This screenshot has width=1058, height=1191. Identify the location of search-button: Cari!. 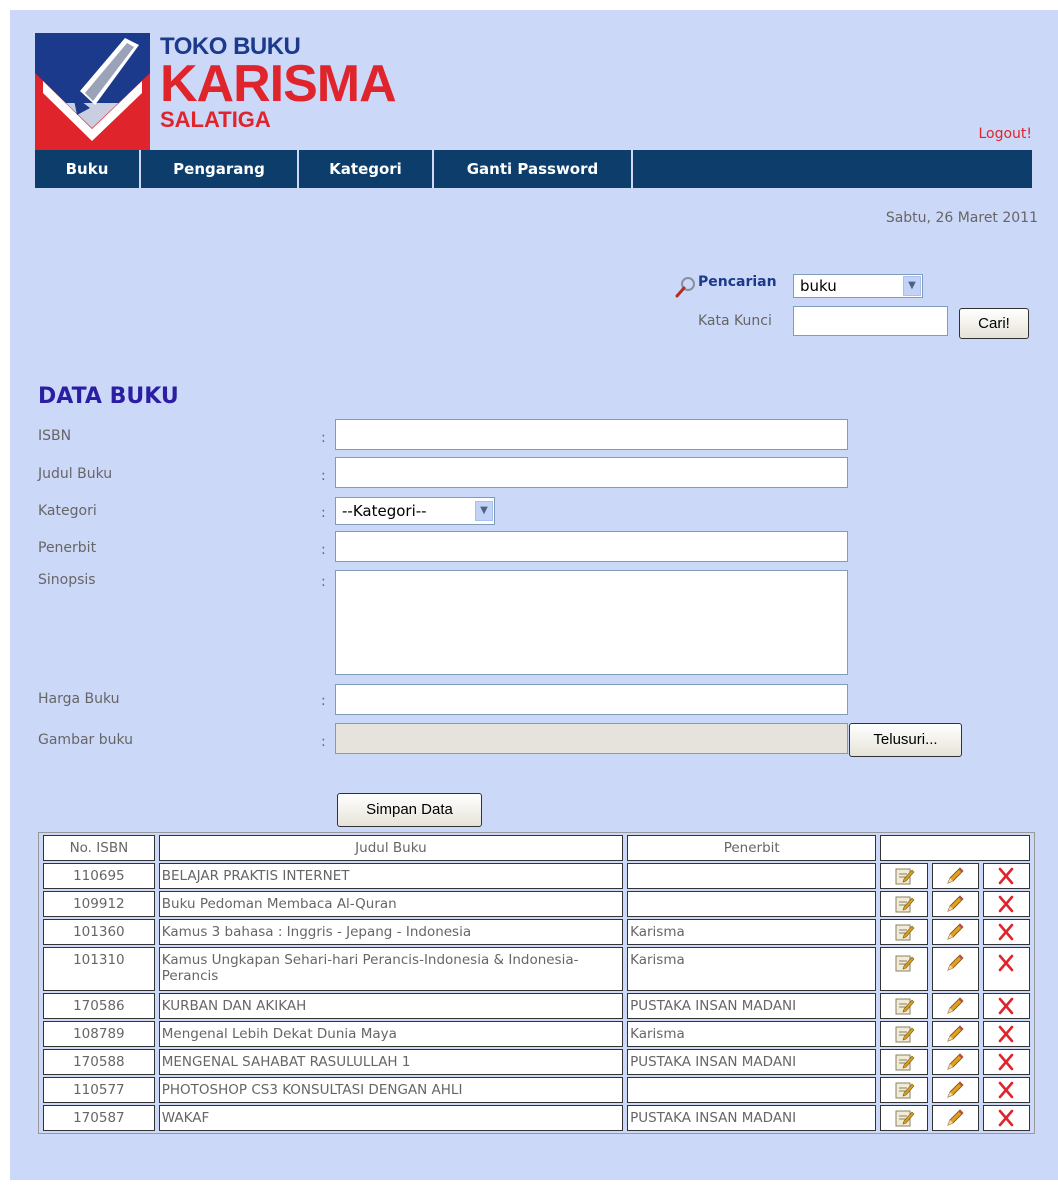
(994, 323).